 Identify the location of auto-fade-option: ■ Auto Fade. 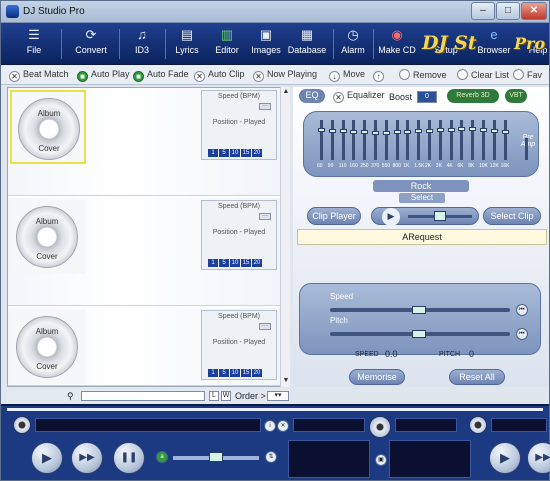
(161, 75).